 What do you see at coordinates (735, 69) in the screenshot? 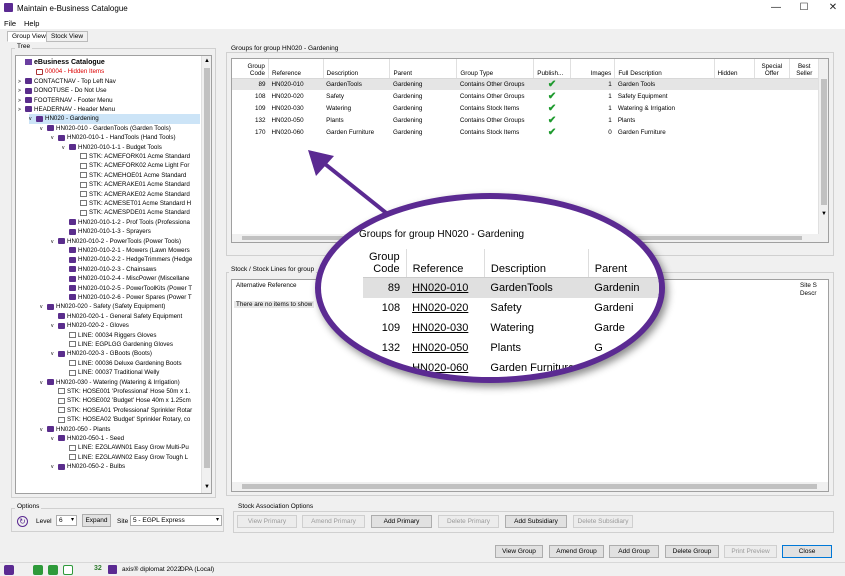
I see `col-hidden: Hidden` at bounding box center [735, 69].